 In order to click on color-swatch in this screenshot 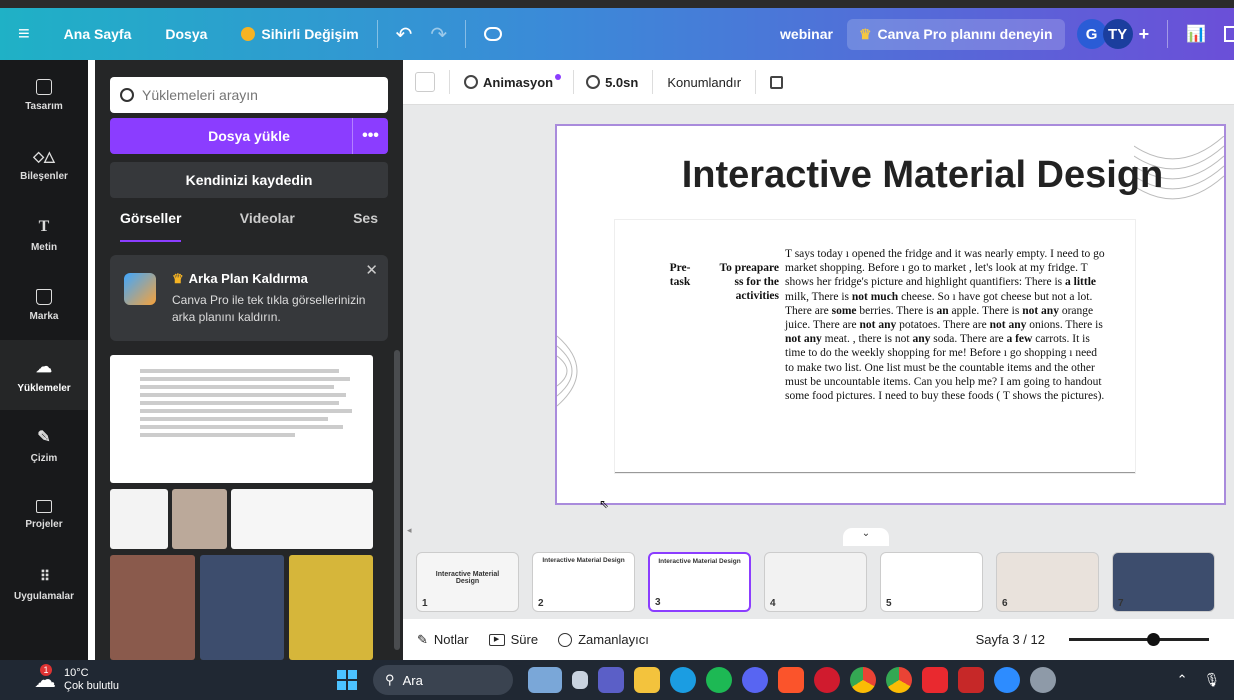, I will do `click(425, 82)`.